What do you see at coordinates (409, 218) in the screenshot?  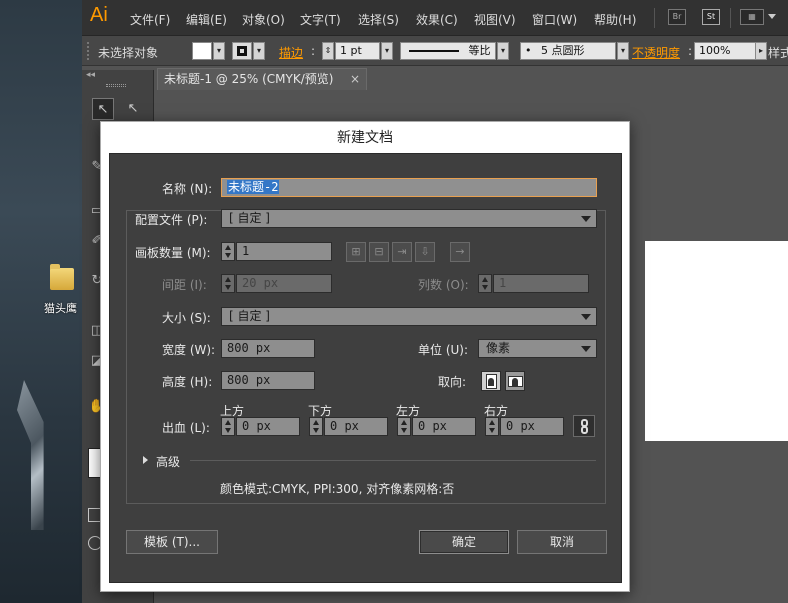 I see `profile-select: [ 自定 ]` at bounding box center [409, 218].